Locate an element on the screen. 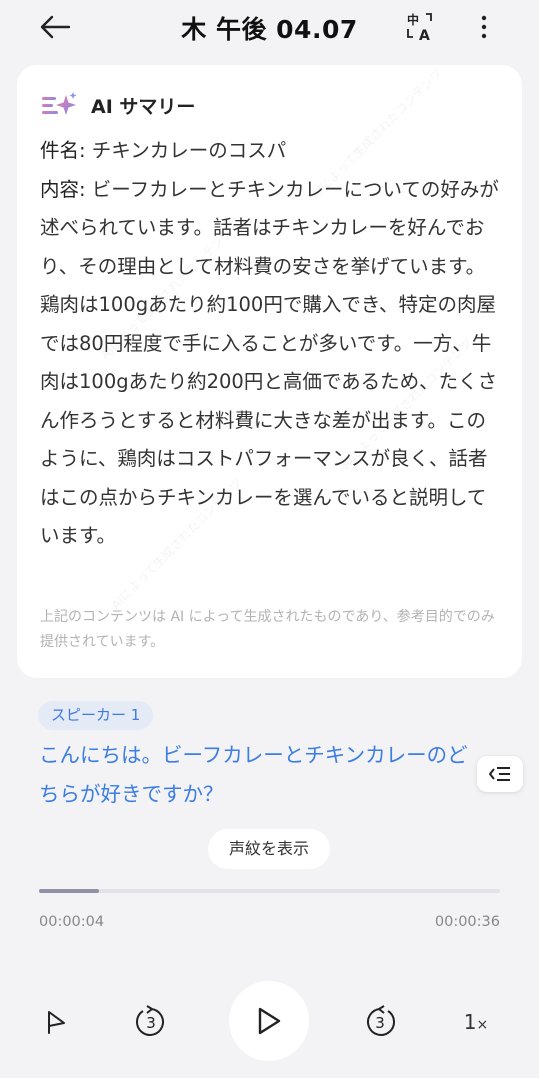 The height and width of the screenshot is (1078, 539). speed-suffix: × is located at coordinates (482, 1025).